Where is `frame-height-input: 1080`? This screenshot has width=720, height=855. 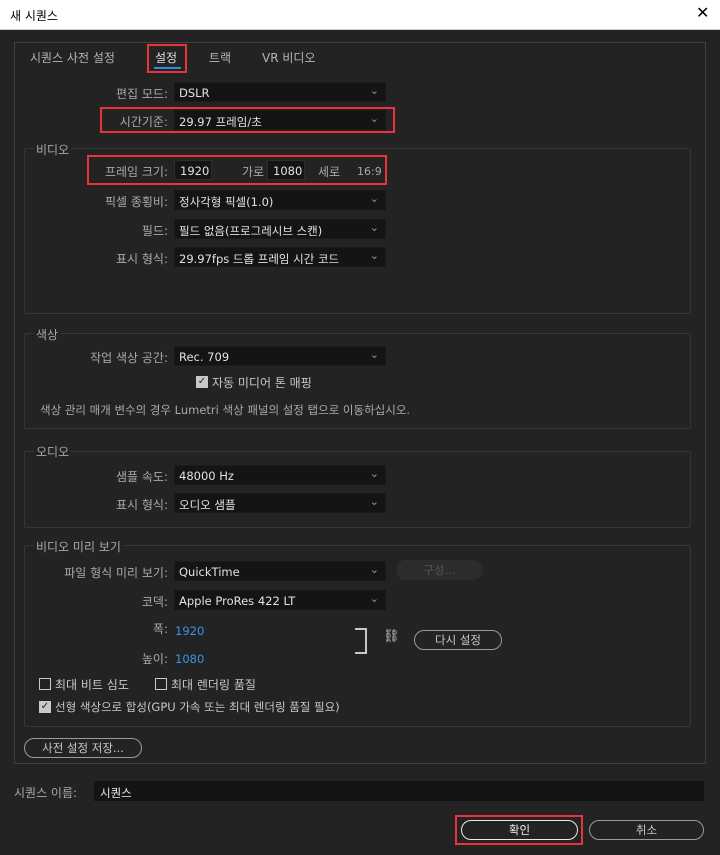 frame-height-input: 1080 is located at coordinates (286, 170).